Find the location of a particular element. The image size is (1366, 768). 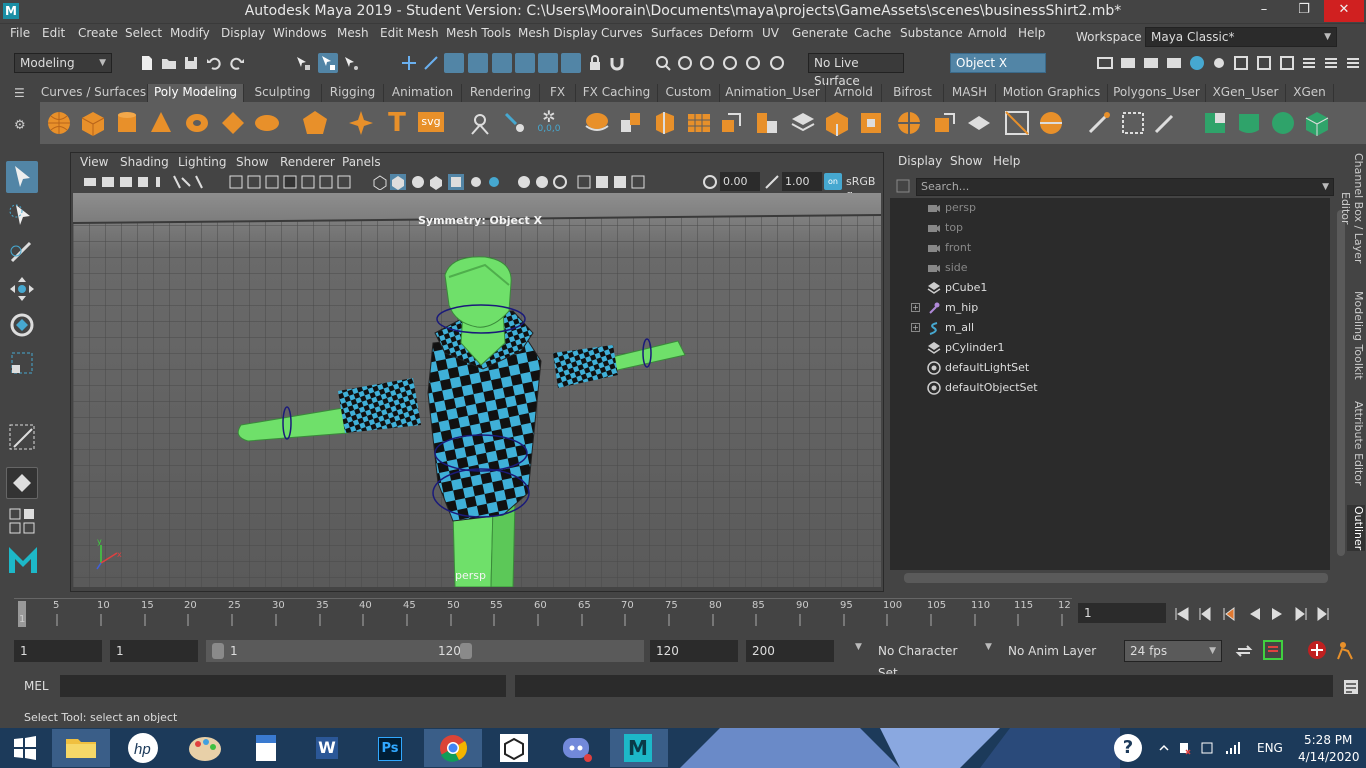

taskbar-unity is located at coordinates (515, 748).